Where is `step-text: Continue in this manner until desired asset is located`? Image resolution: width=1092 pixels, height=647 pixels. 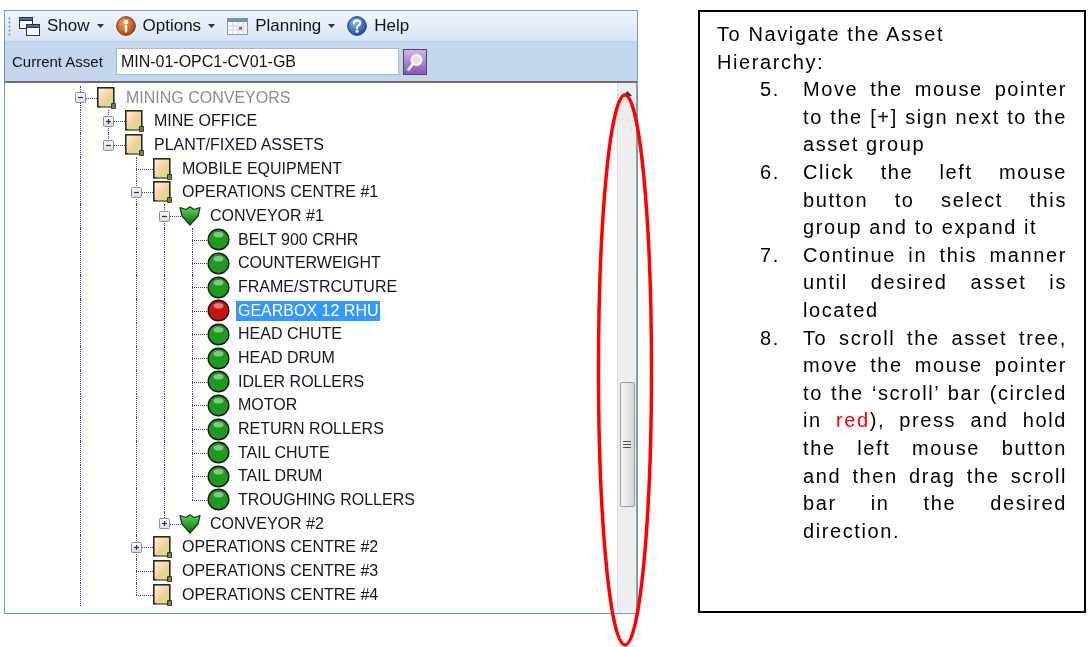 step-text: Continue in this manner until desired asset is located is located at coordinates (935, 282).